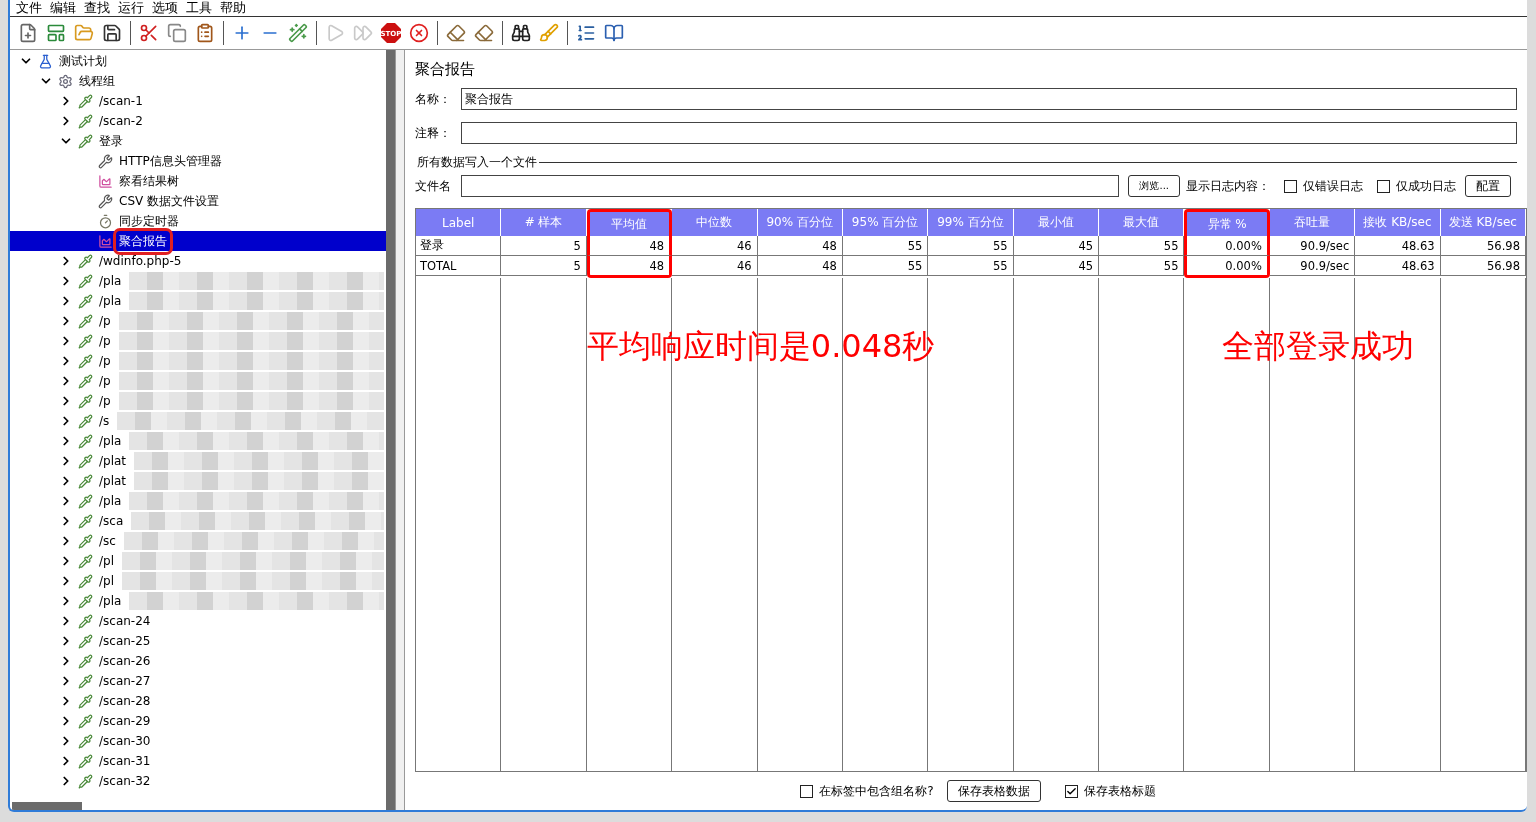 The height and width of the screenshot is (822, 1536). Describe the element at coordinates (29, 8) in the screenshot. I see `menu-item: 文件` at that location.